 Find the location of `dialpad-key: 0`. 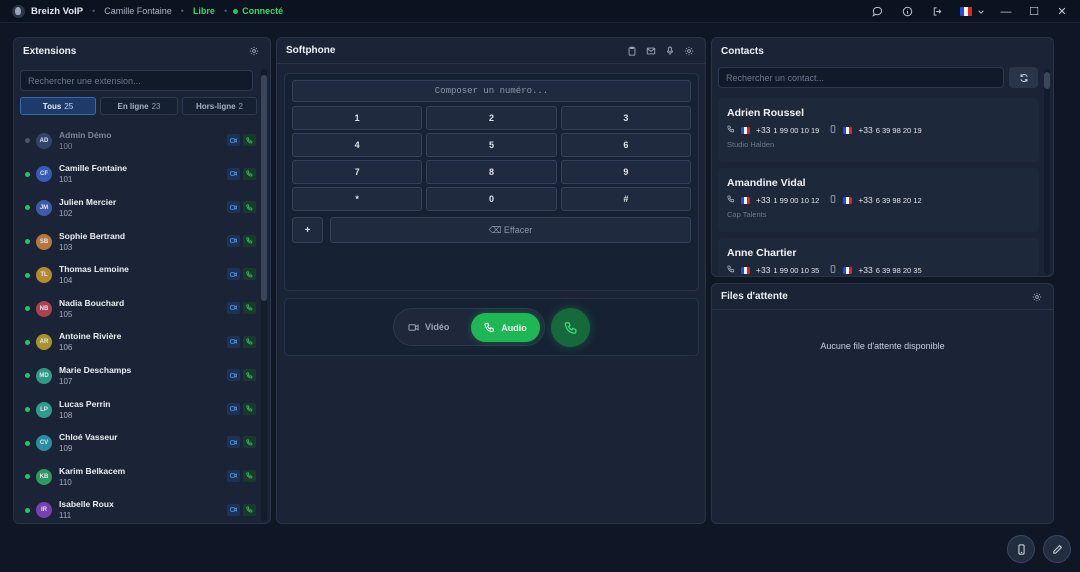

dialpad-key: 0 is located at coordinates (491, 199).